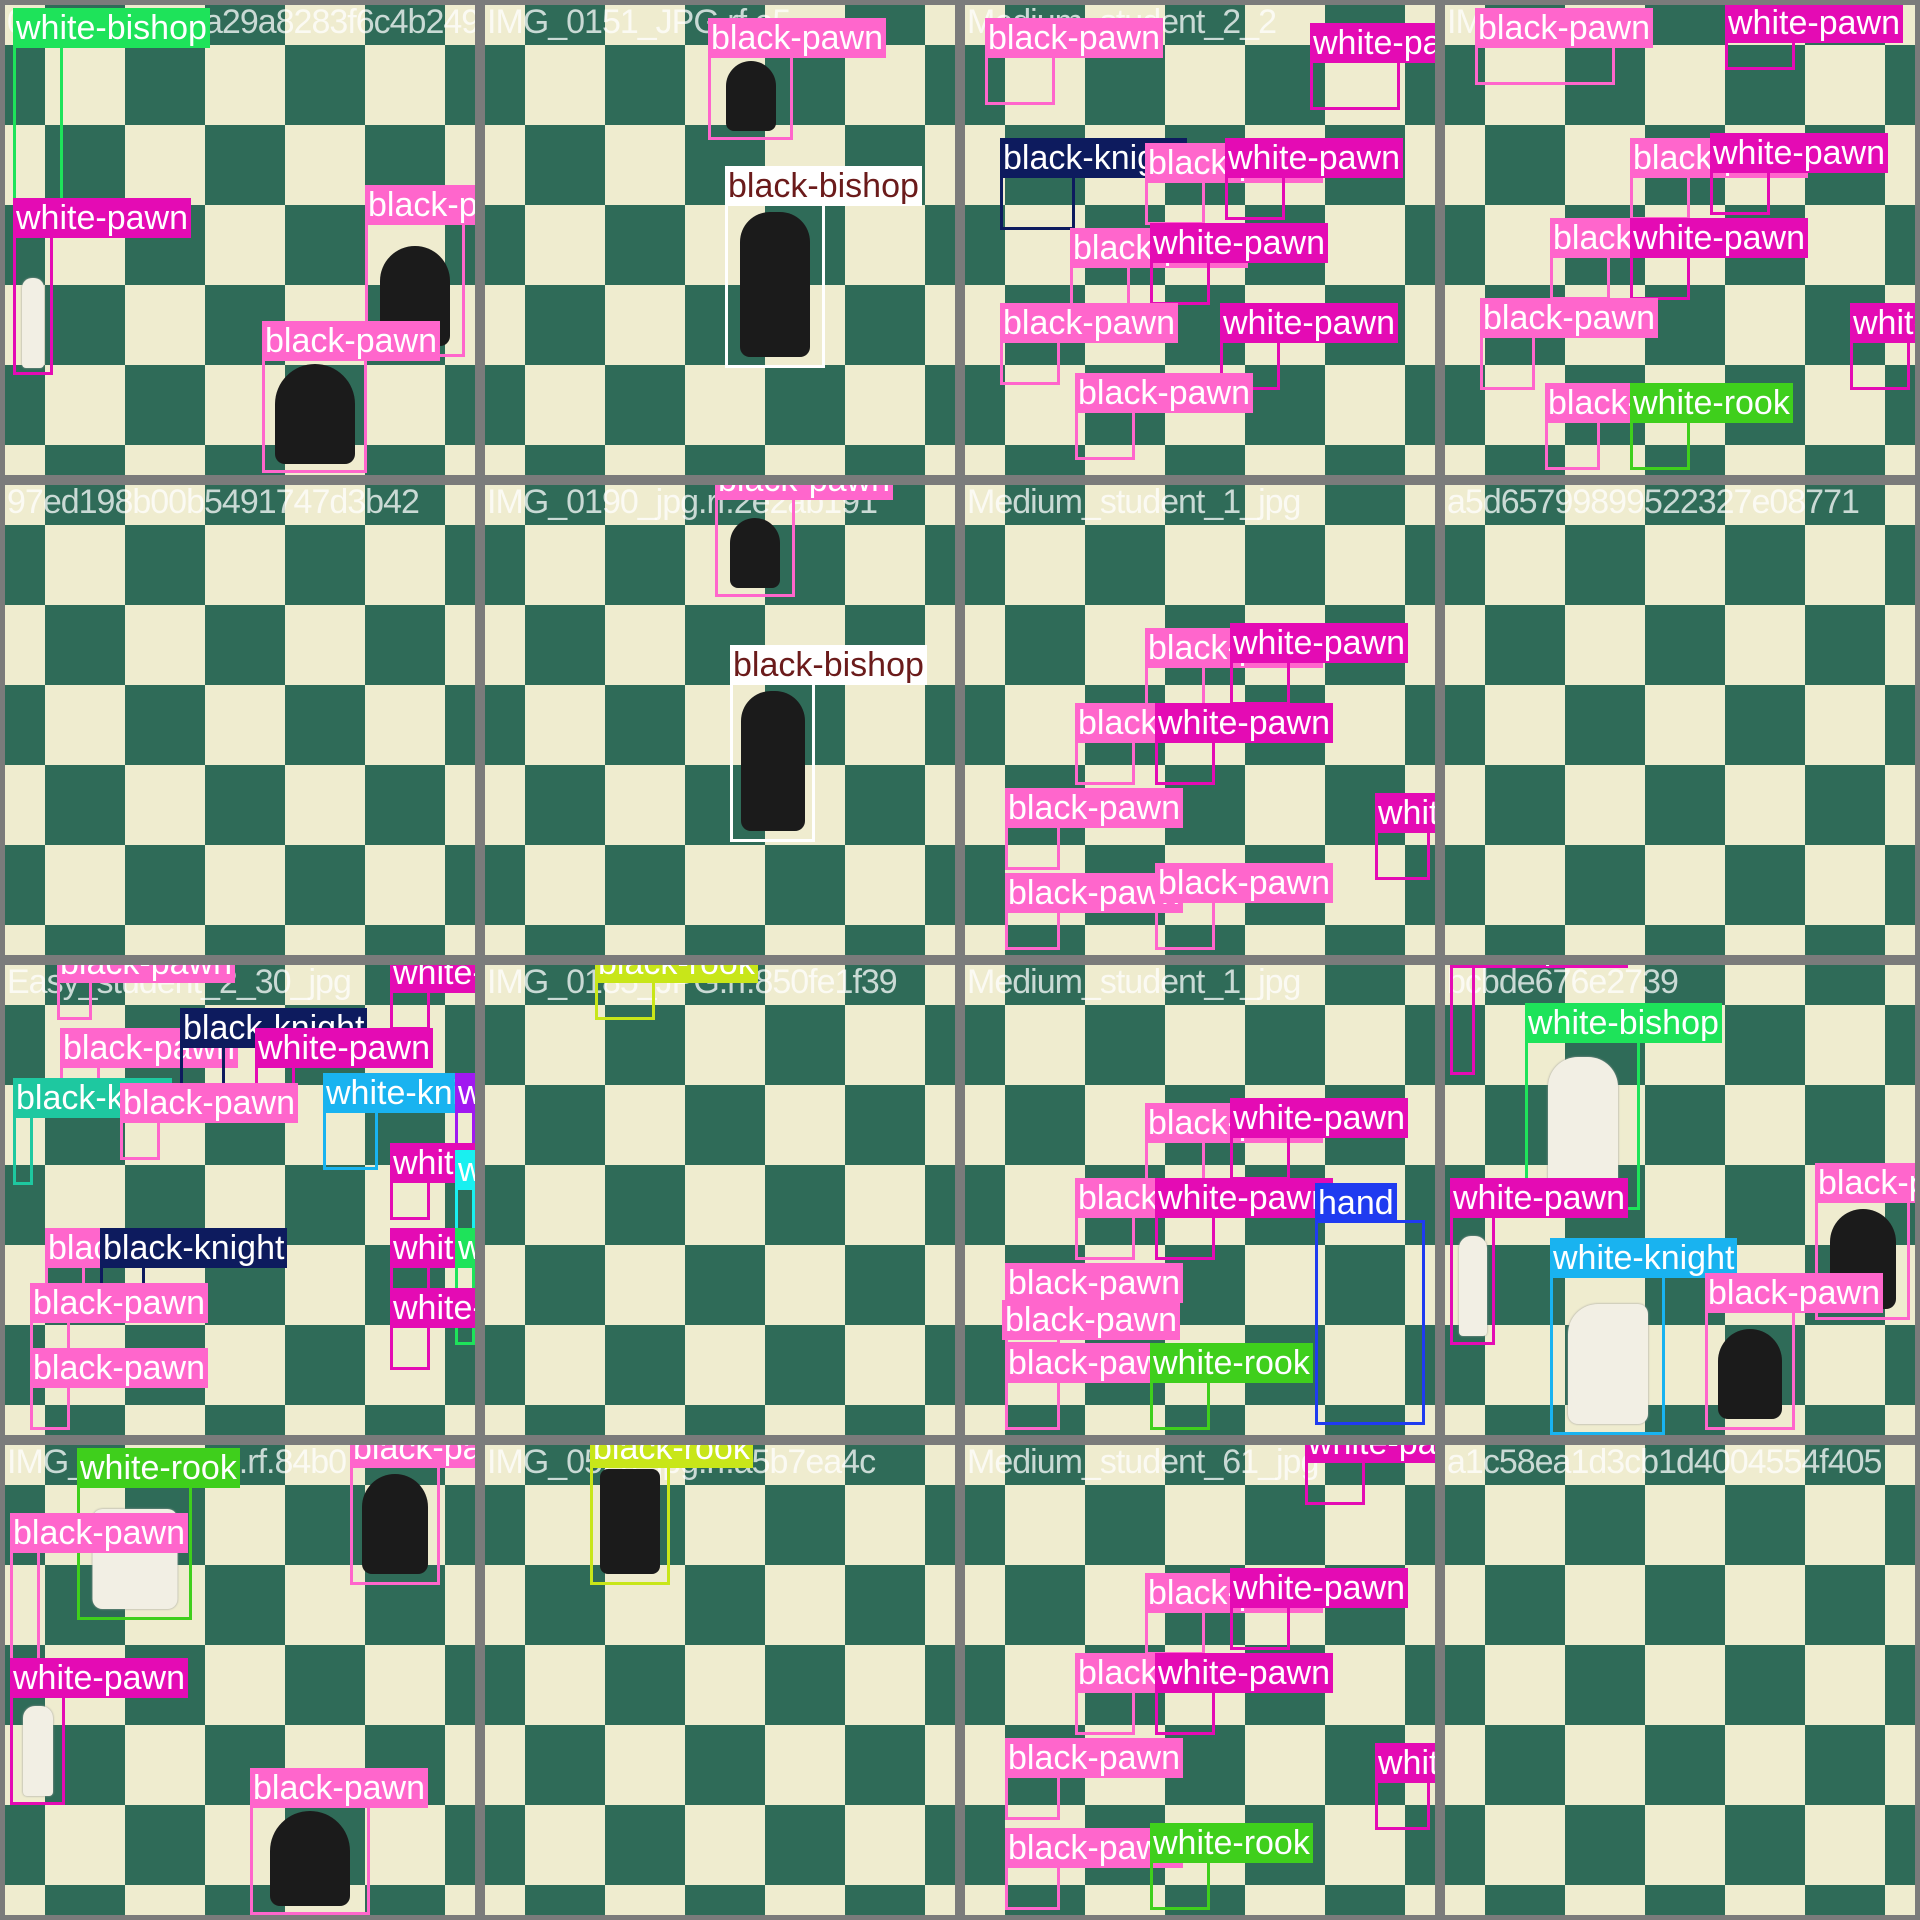 The image size is (1920, 1920). I want to click on detection-box: black-bishop, so click(828, 743).